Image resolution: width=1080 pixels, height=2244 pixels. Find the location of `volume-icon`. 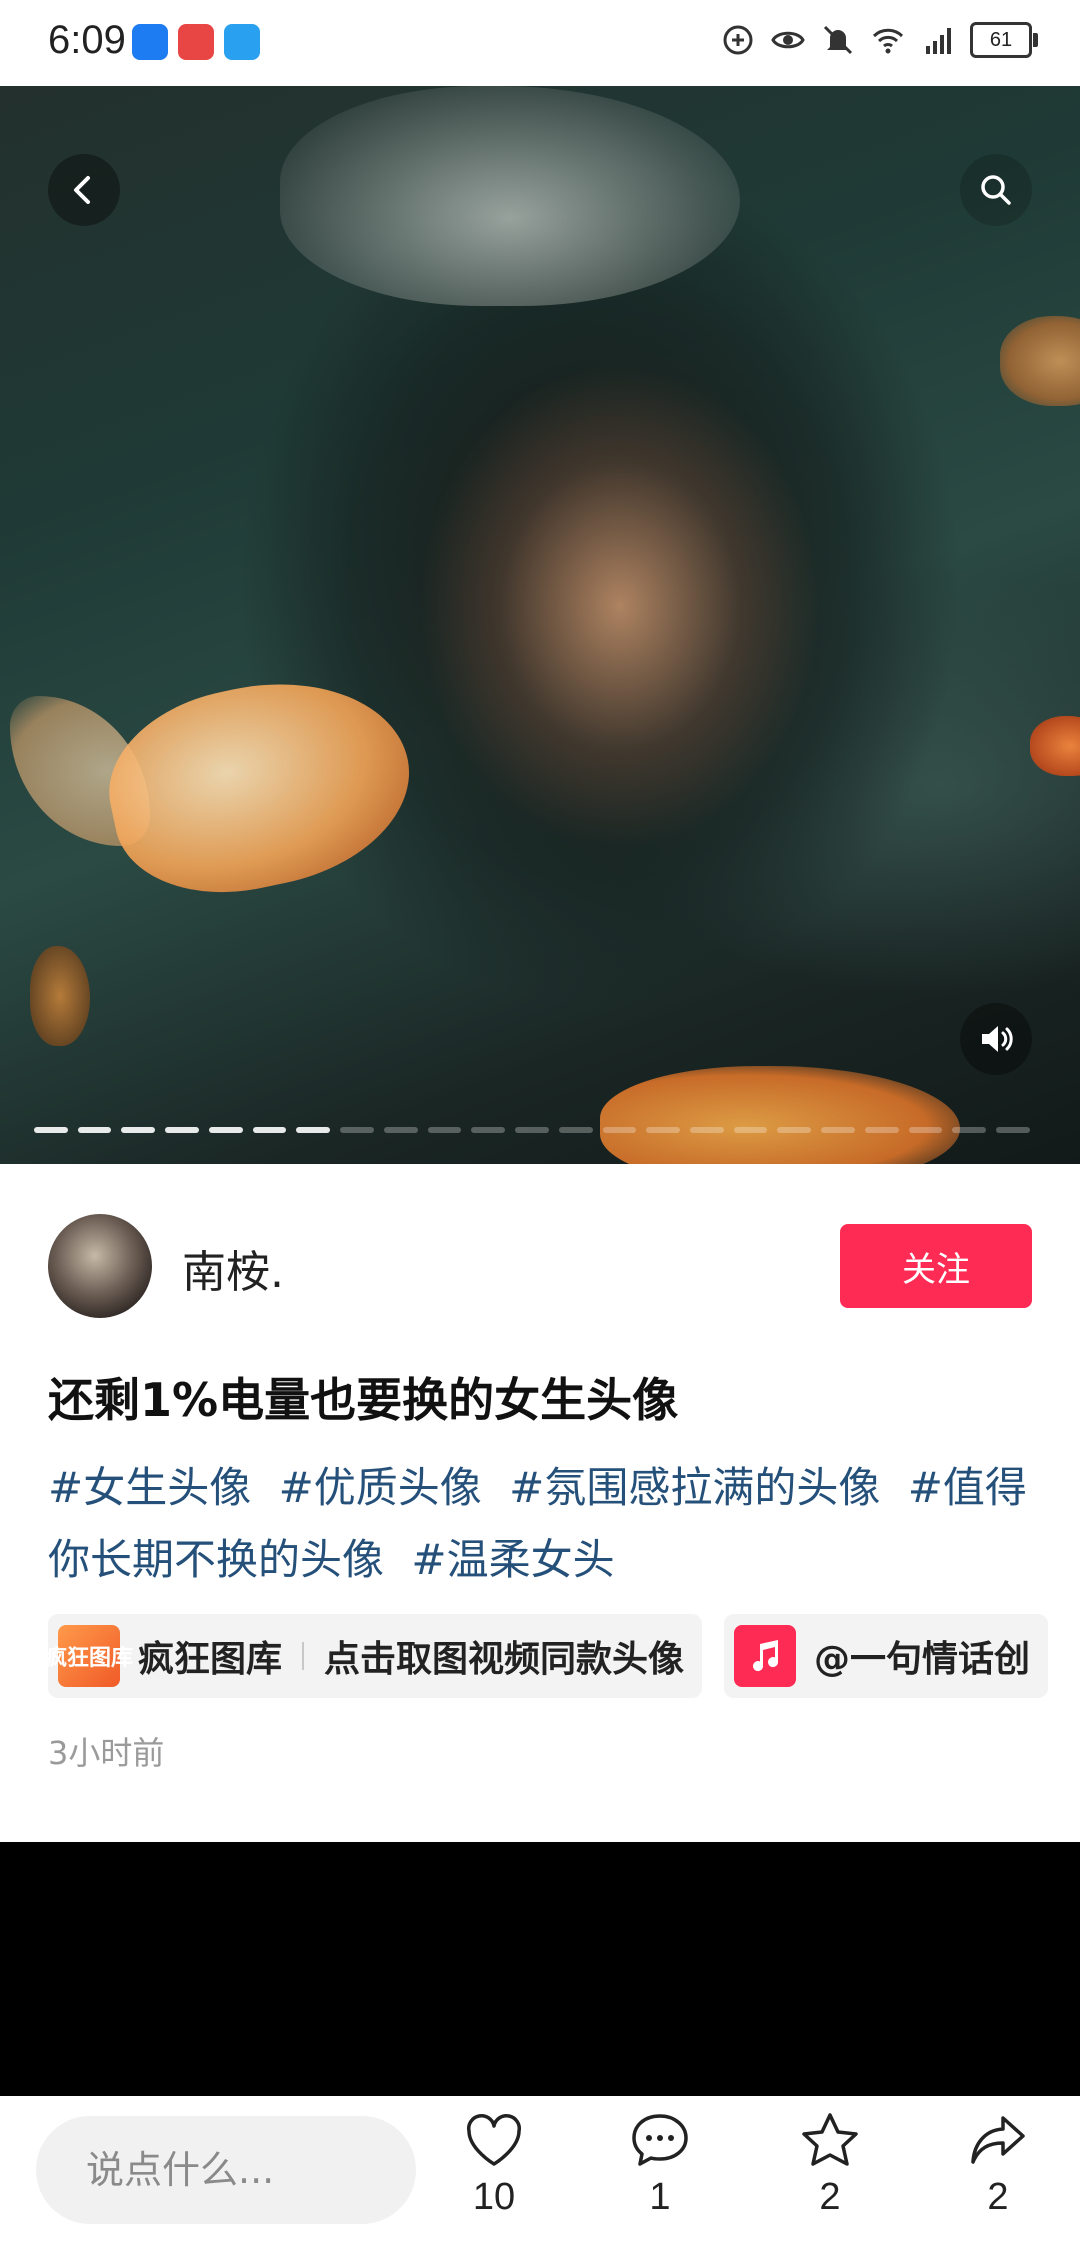

volume-icon is located at coordinates (997, 1039).